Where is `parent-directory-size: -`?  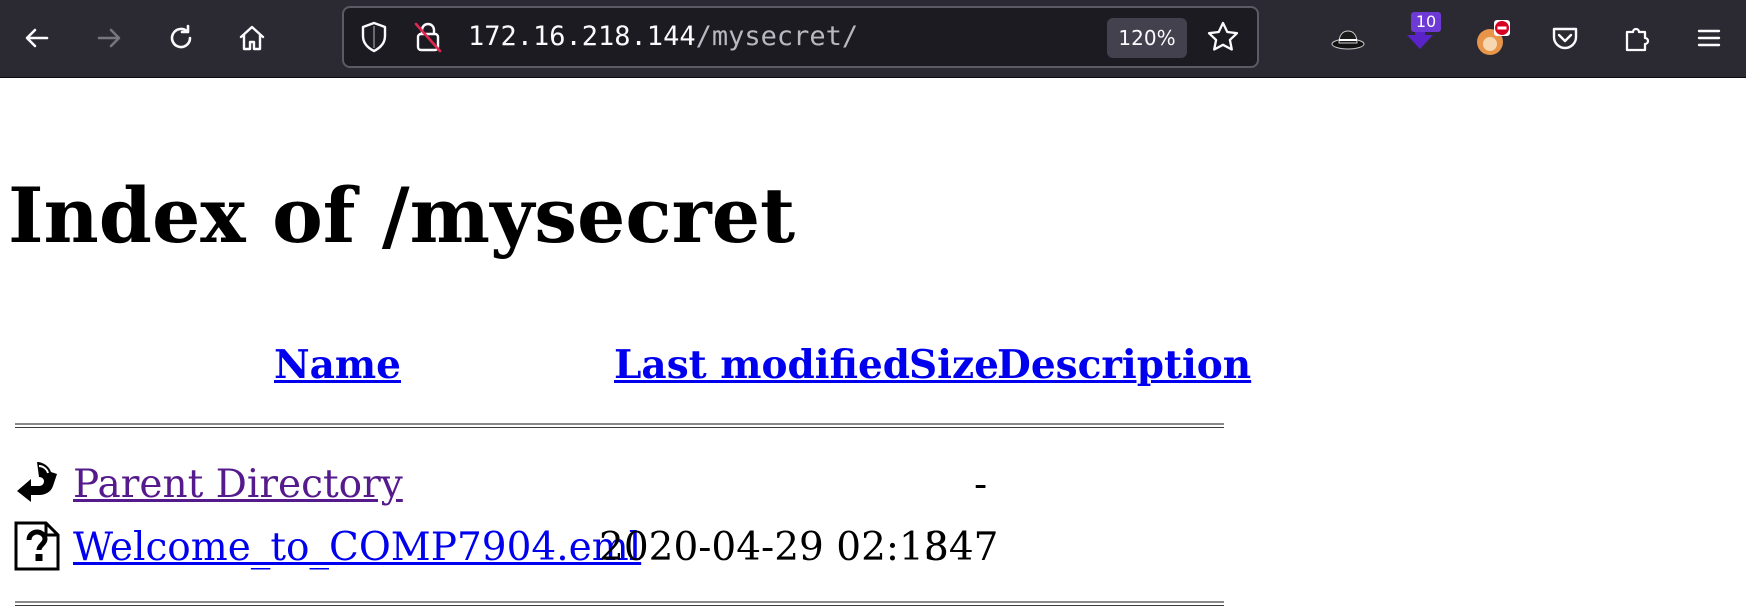 parent-directory-size: - is located at coordinates (981, 484).